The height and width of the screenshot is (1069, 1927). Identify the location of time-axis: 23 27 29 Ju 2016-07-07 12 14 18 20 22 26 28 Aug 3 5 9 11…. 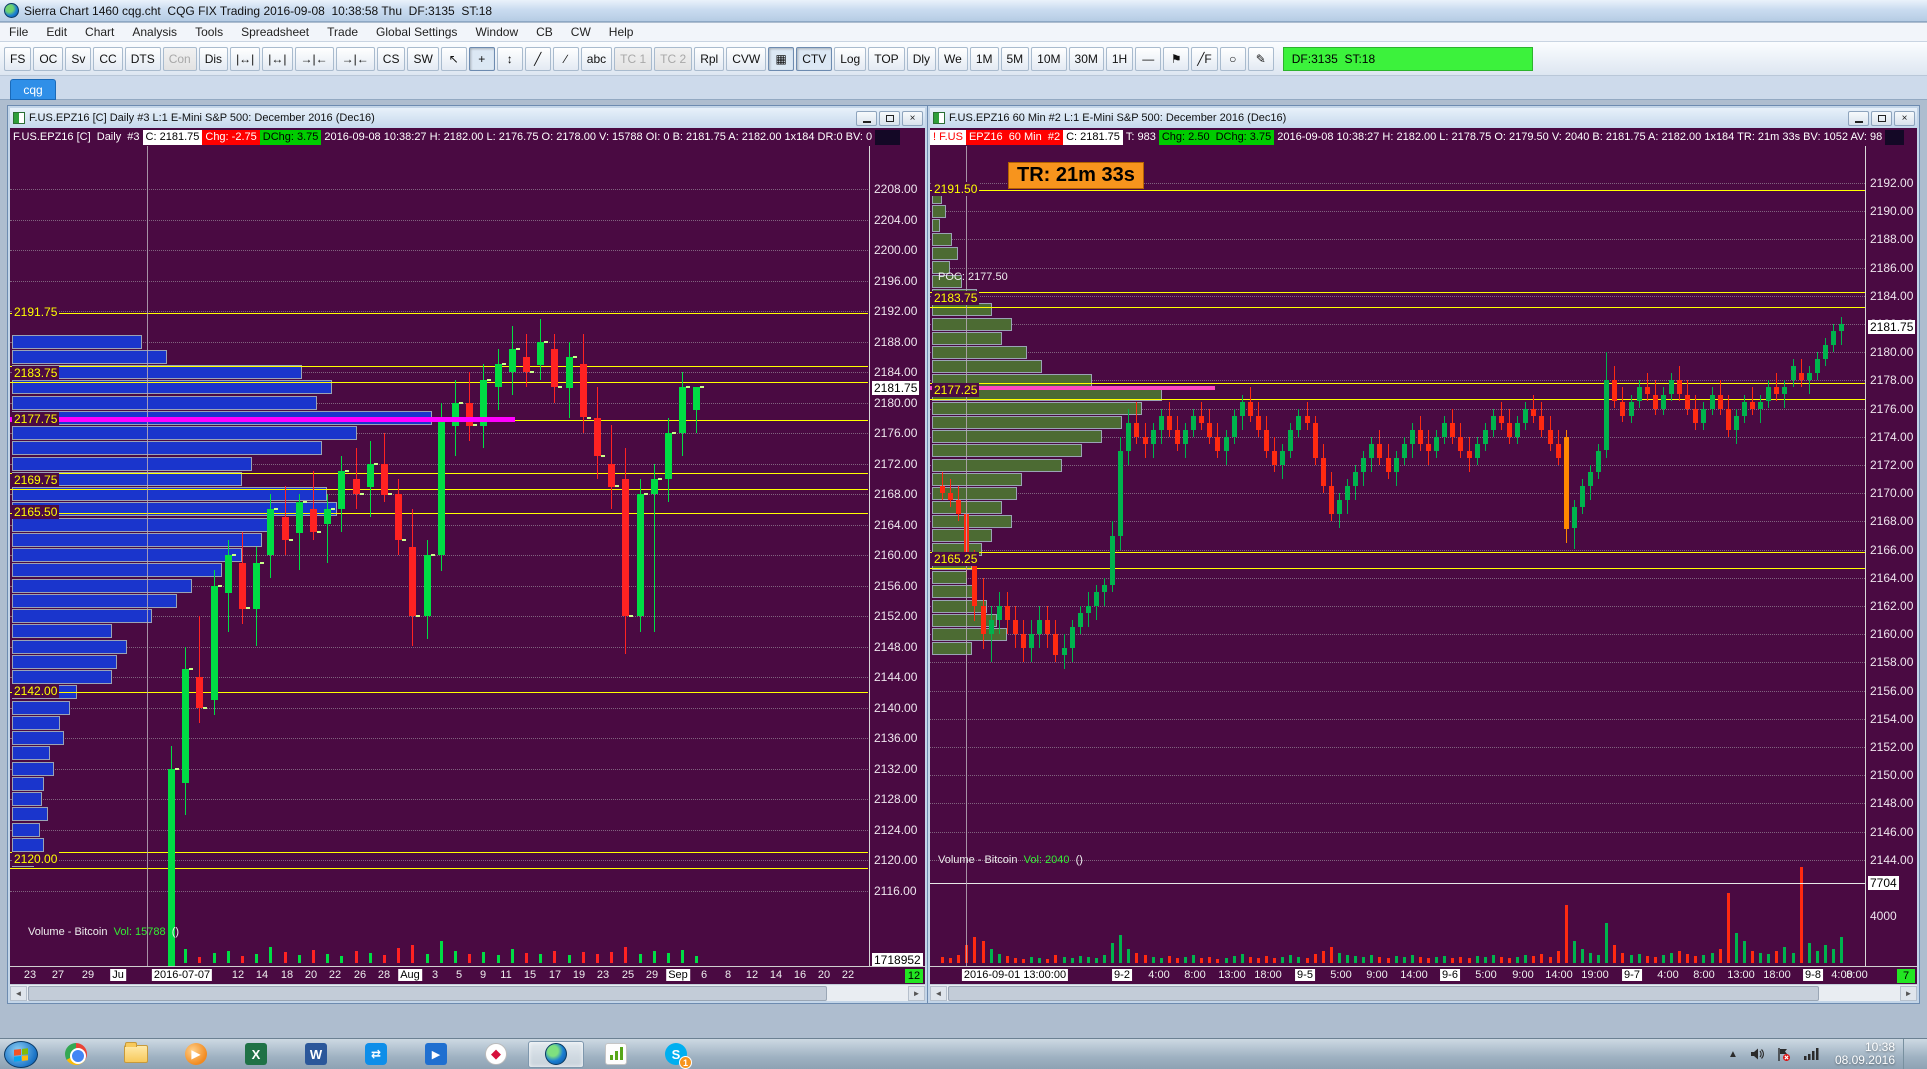
(467, 975).